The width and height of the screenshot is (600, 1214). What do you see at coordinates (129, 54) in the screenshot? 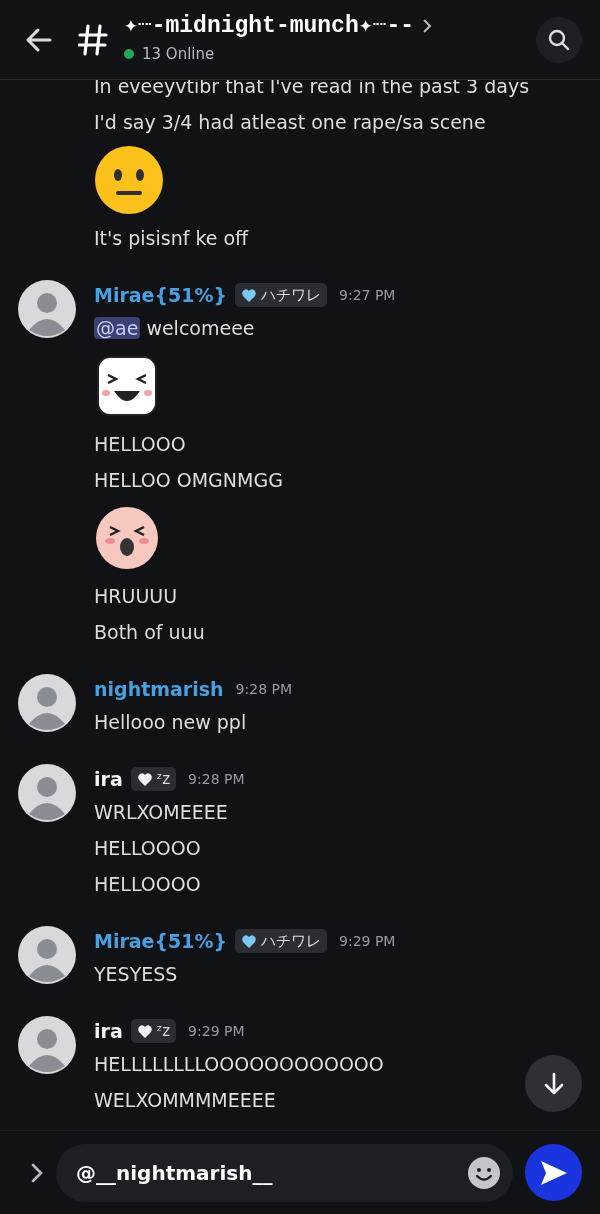
I see `online-status-dot` at bounding box center [129, 54].